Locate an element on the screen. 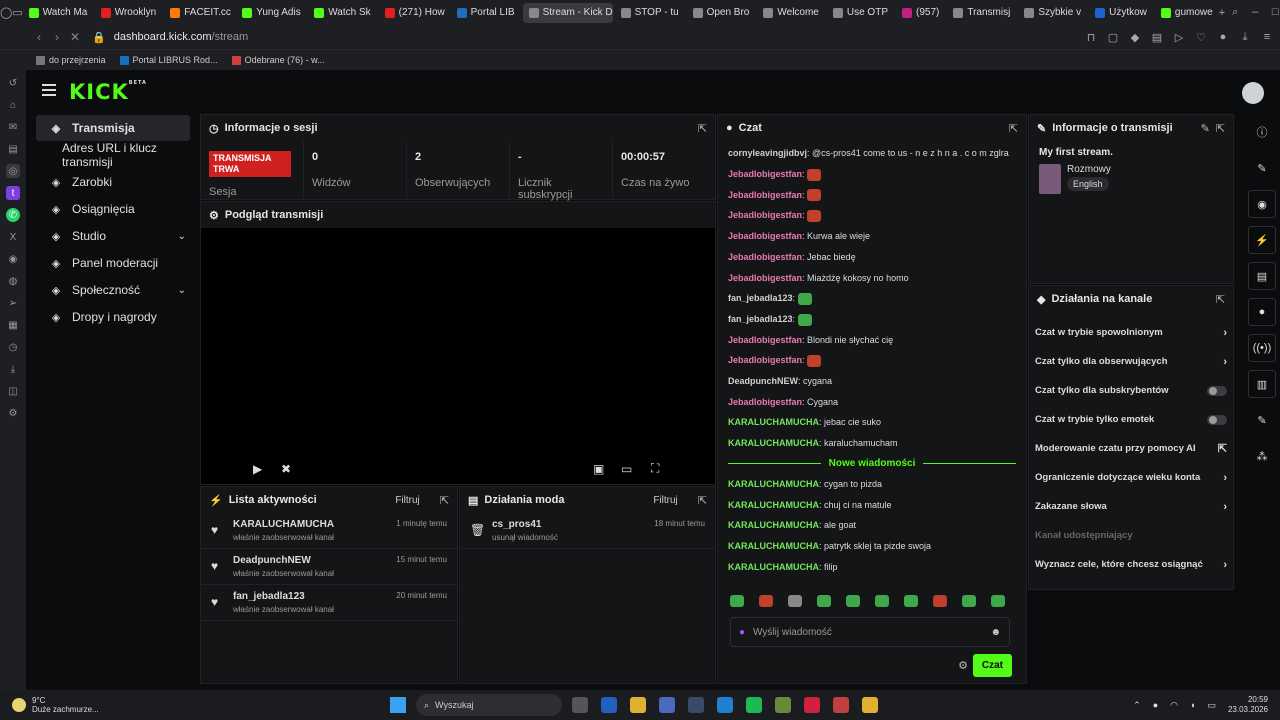 The image size is (1280, 720). browser-tab: Use OTP is located at coordinates (860, 13).